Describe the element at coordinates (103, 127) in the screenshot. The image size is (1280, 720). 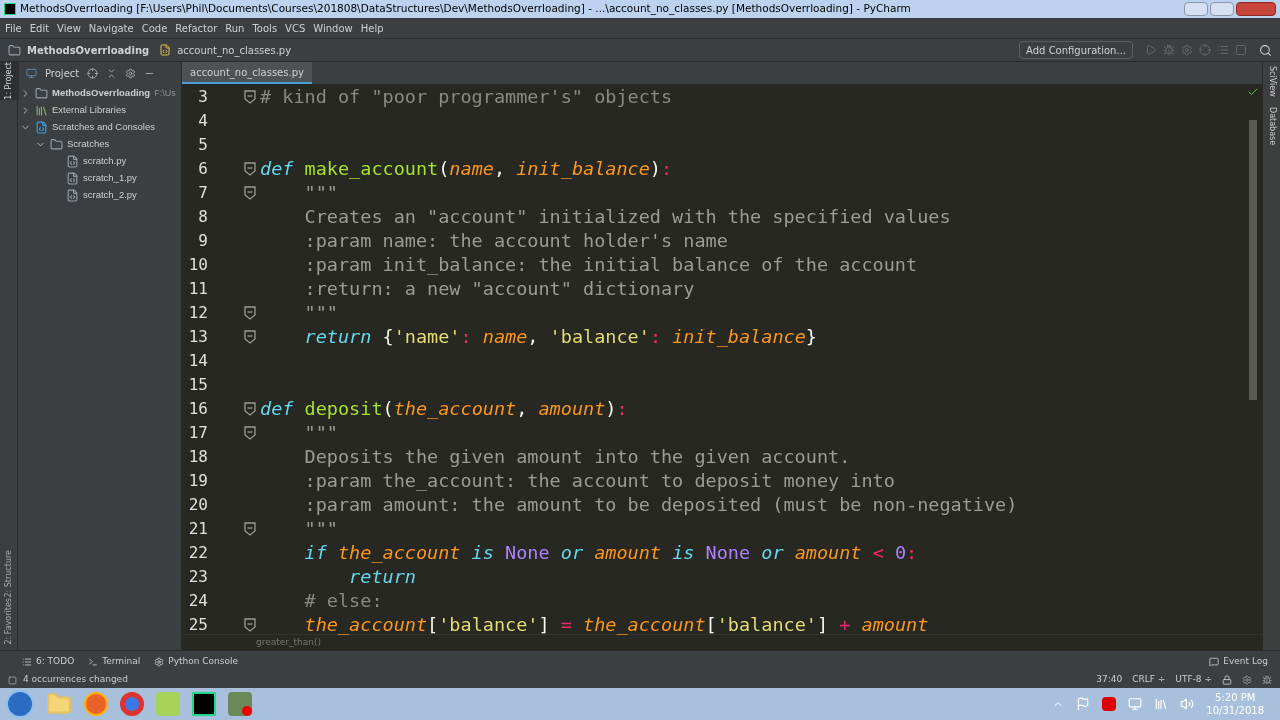
I see `tree-item: Scratches and Consoles` at that location.